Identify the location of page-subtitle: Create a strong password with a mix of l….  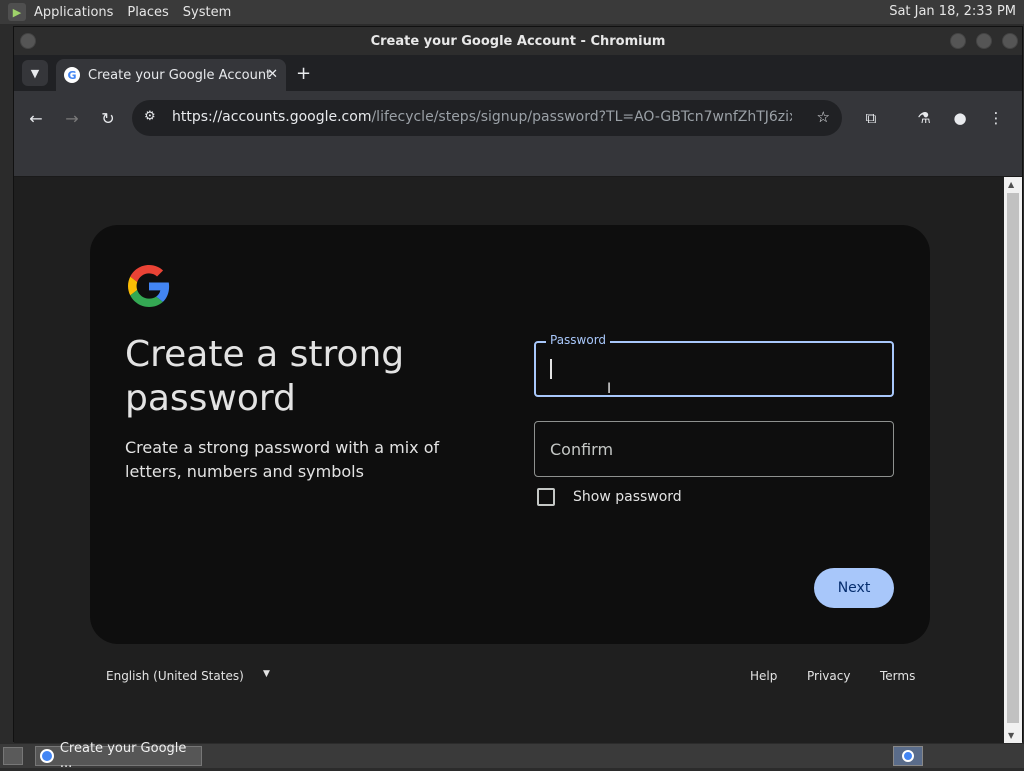
(282, 459).